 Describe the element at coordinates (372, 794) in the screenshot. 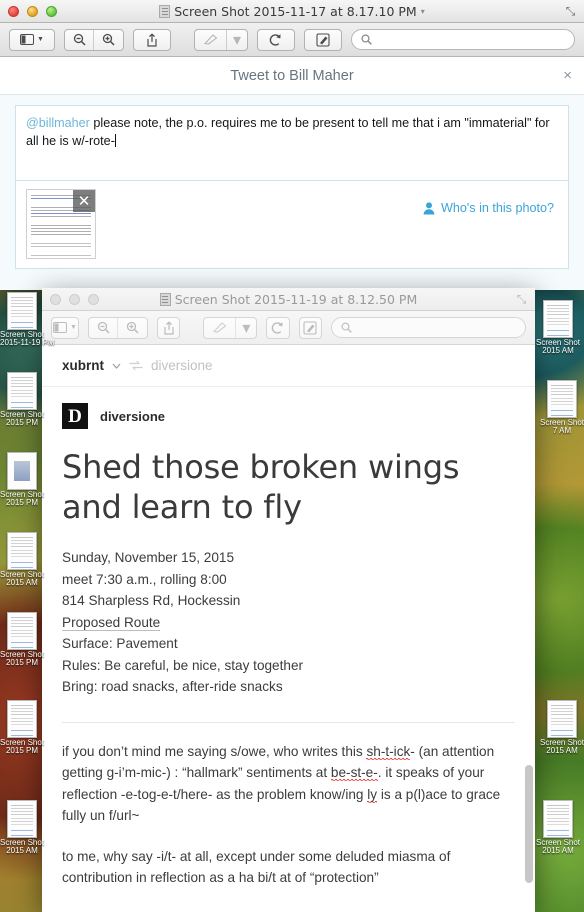

I see `misspelled-word: ly` at that location.